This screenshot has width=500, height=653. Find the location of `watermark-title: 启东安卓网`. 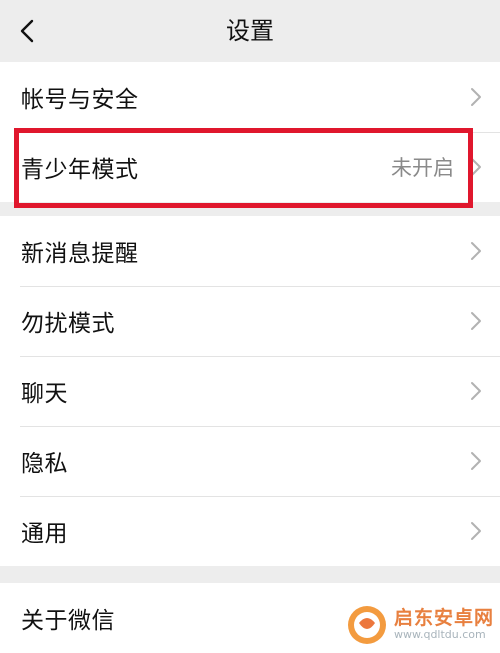

watermark-title: 启东安卓网 is located at coordinates (443, 618).